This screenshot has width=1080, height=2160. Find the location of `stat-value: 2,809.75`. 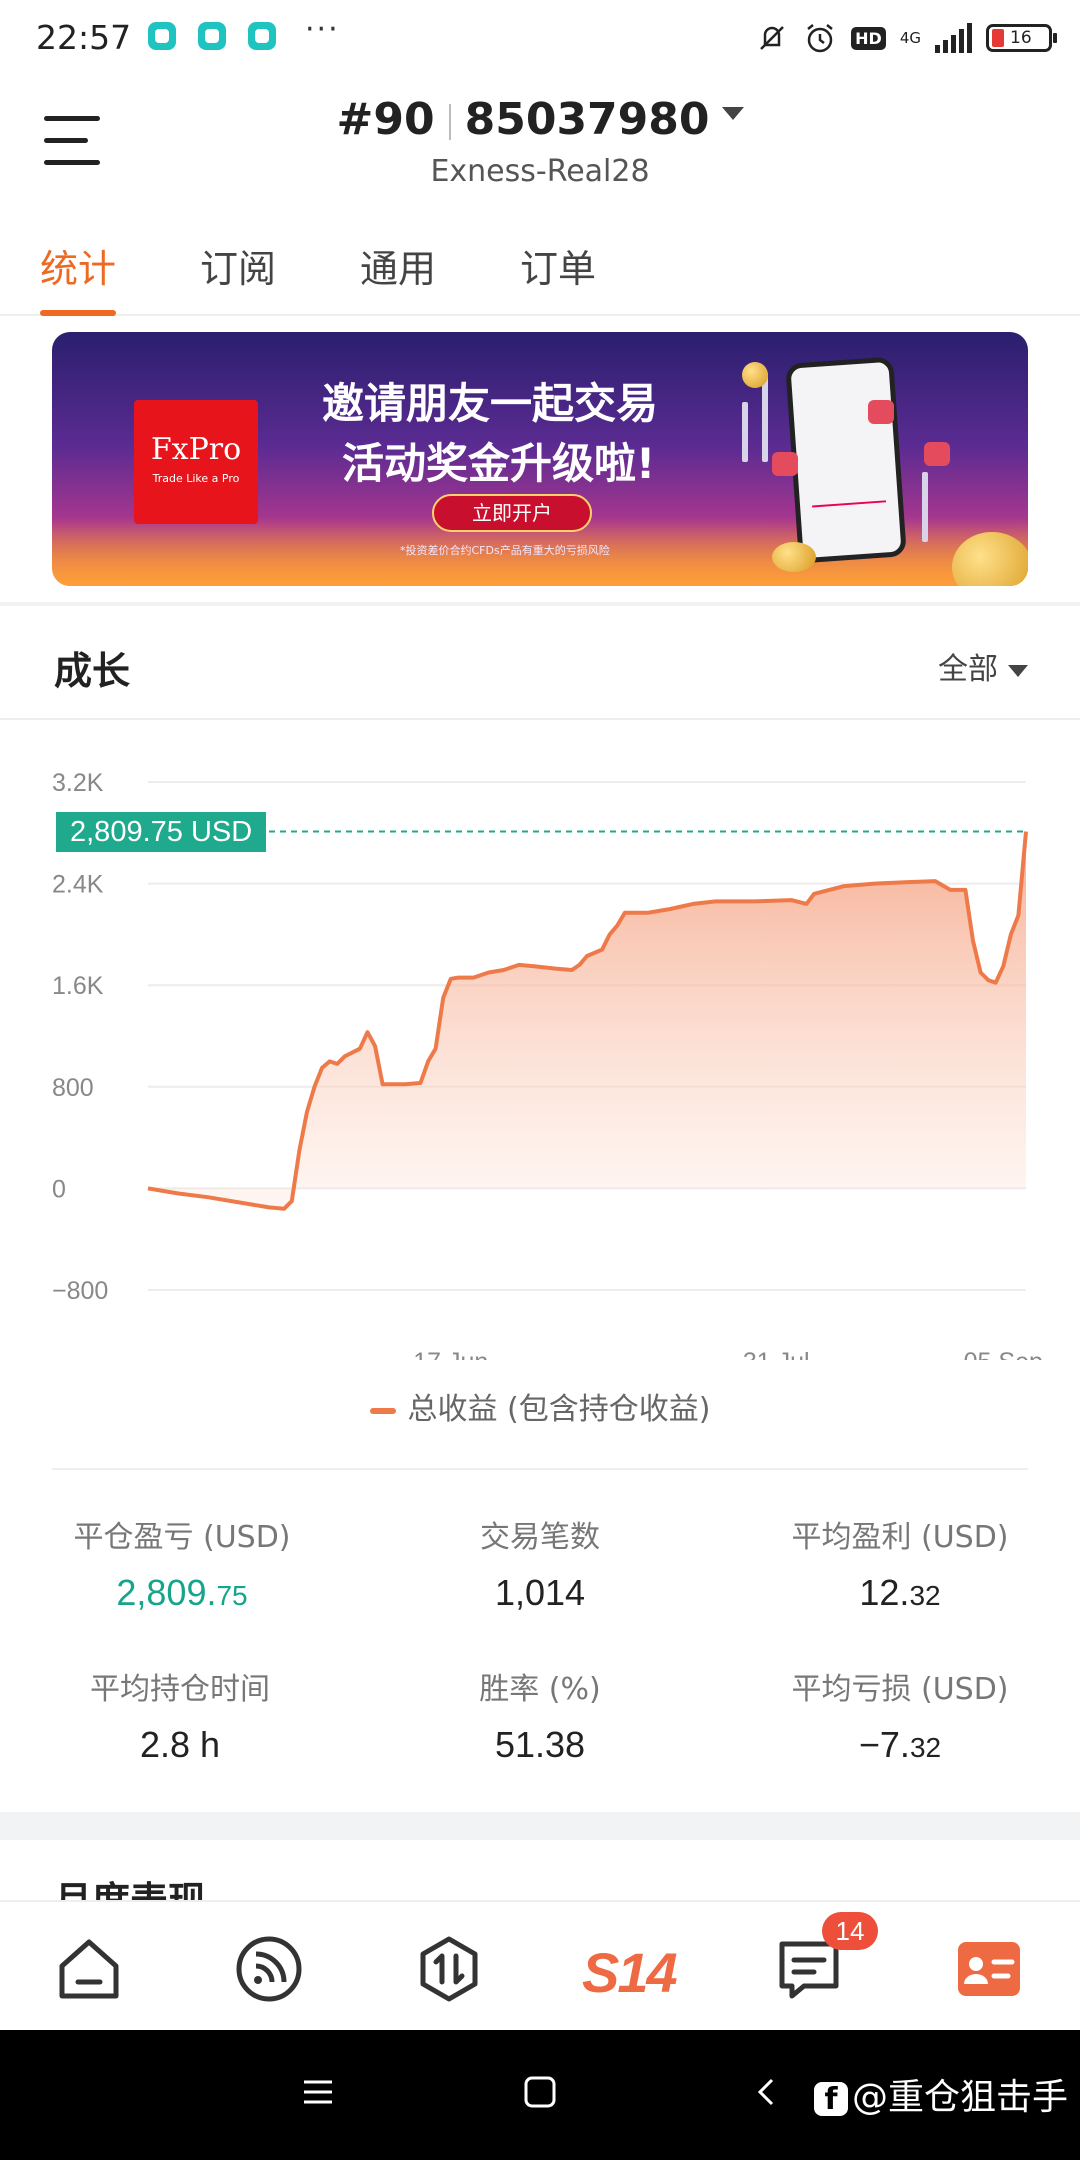

stat-value: 2,809.75 is located at coordinates (182, 1592).